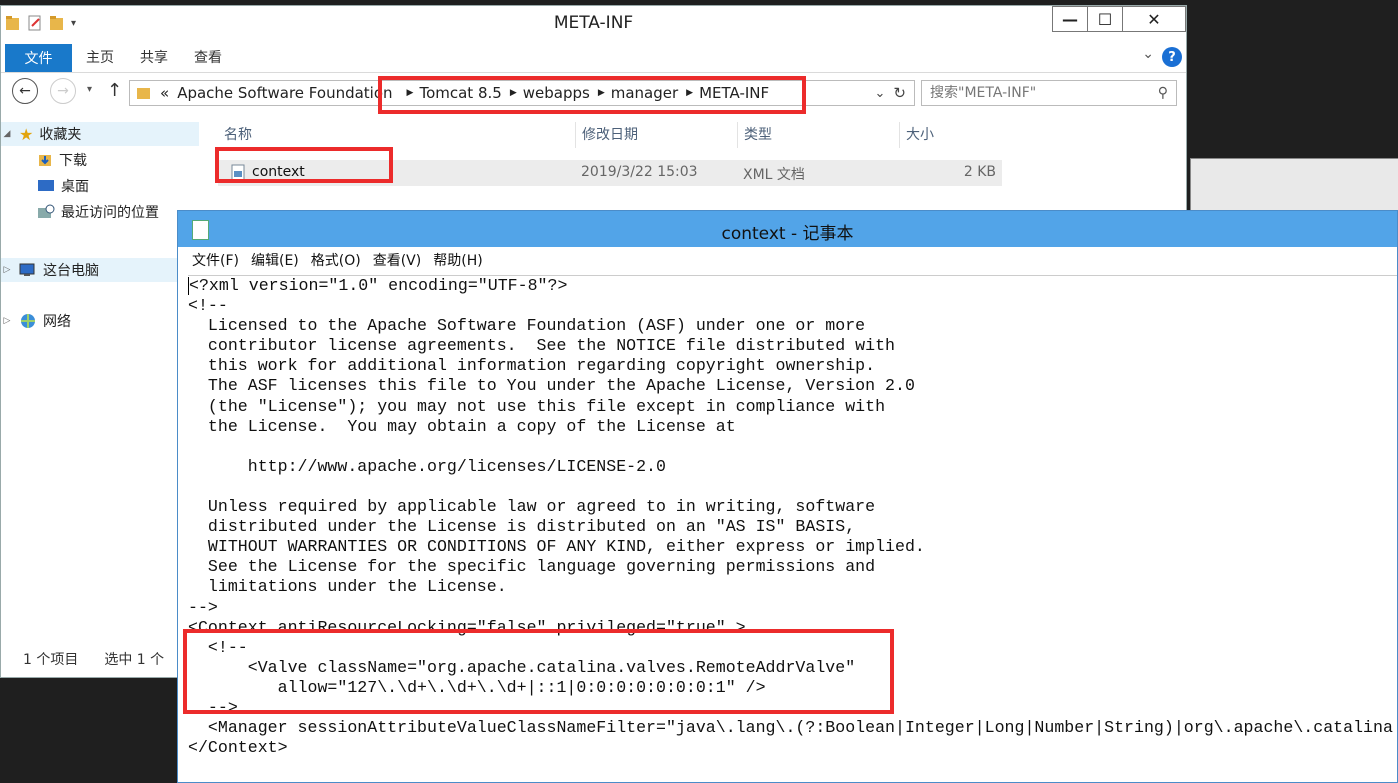  What do you see at coordinates (51, 660) in the screenshot?
I see `status-item-count: 1 个项目` at bounding box center [51, 660].